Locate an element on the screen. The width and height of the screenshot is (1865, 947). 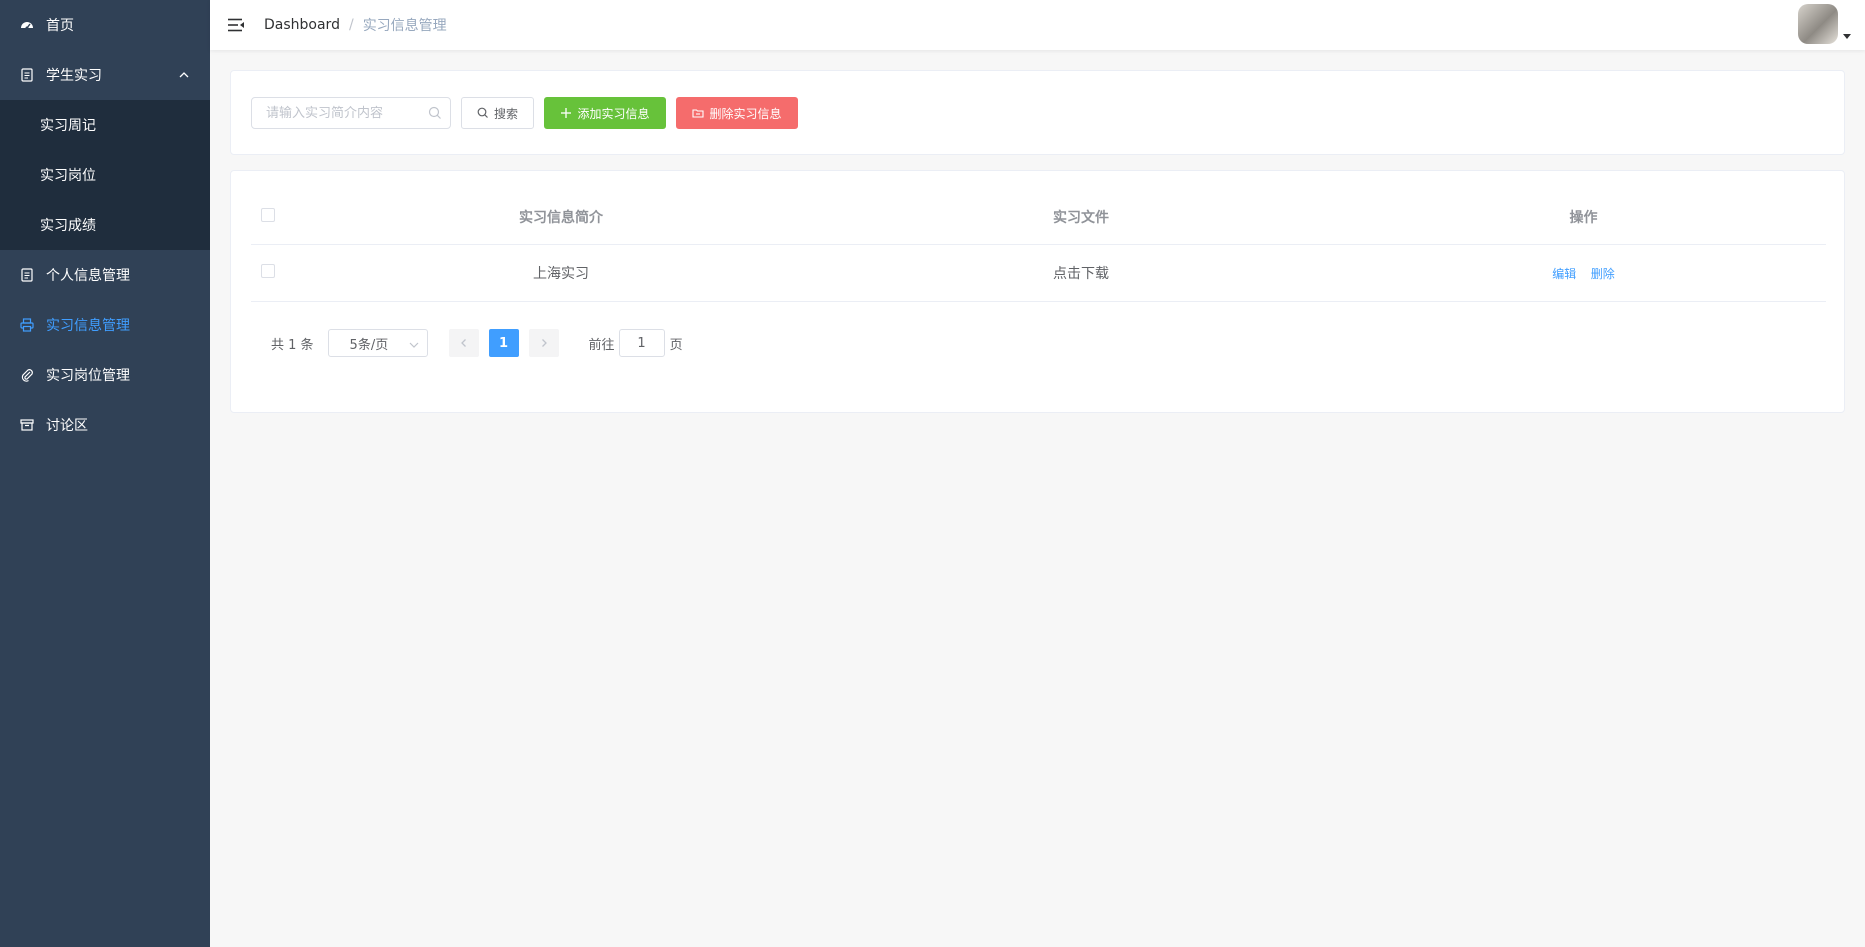
folder-delete-icon is located at coordinates (698, 113).